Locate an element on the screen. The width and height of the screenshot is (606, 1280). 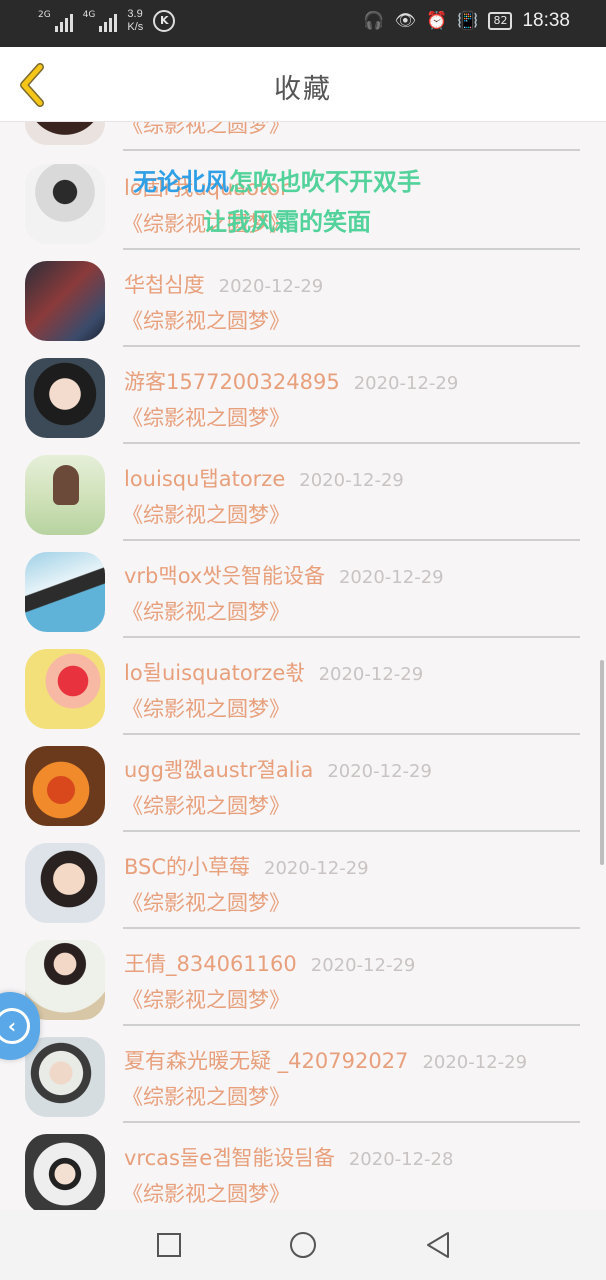
status-bar: 2G 4G 3.9 K/s K 🎧 👁 ⏰ 📳 82 18:38 is located at coordinates (303, 23).